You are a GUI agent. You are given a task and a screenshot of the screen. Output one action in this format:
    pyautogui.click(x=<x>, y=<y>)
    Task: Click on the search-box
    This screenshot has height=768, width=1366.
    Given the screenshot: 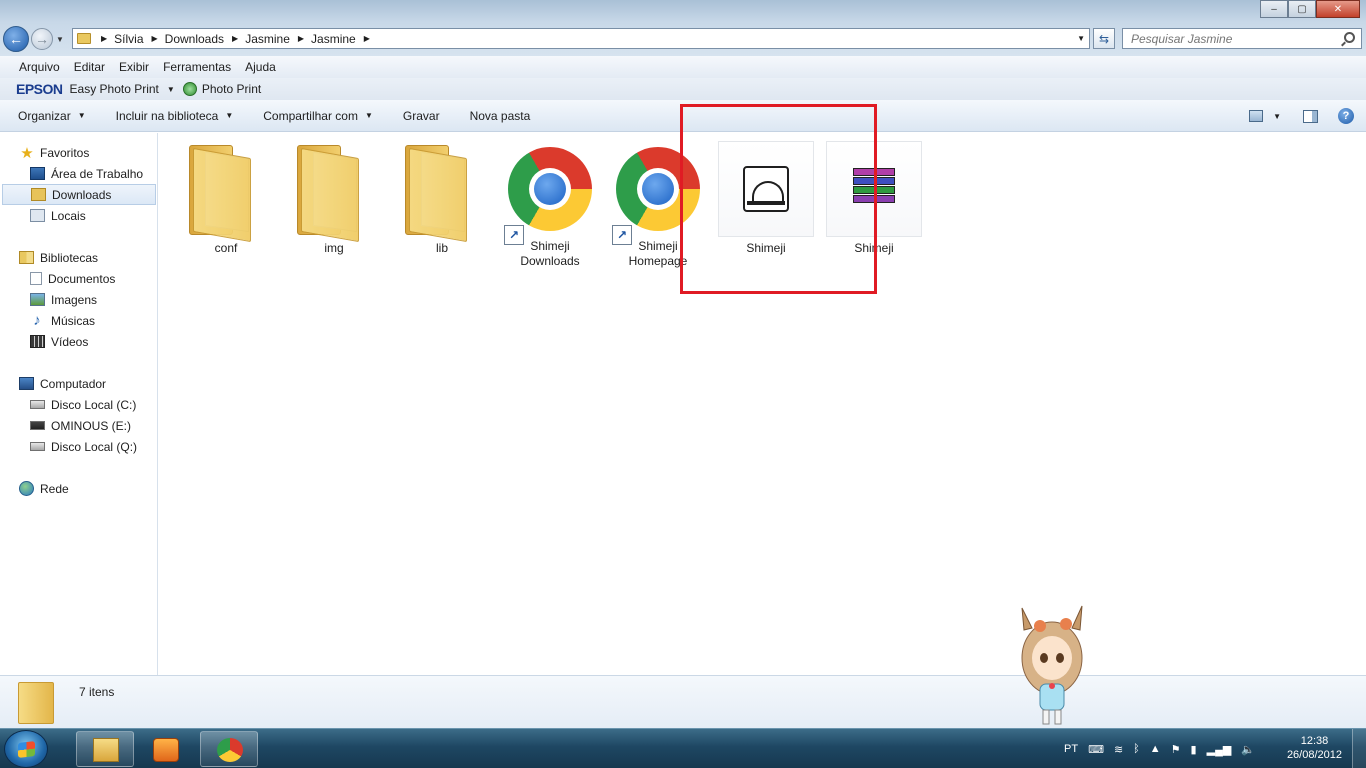 What is the action you would take?
    pyautogui.click(x=1242, y=38)
    